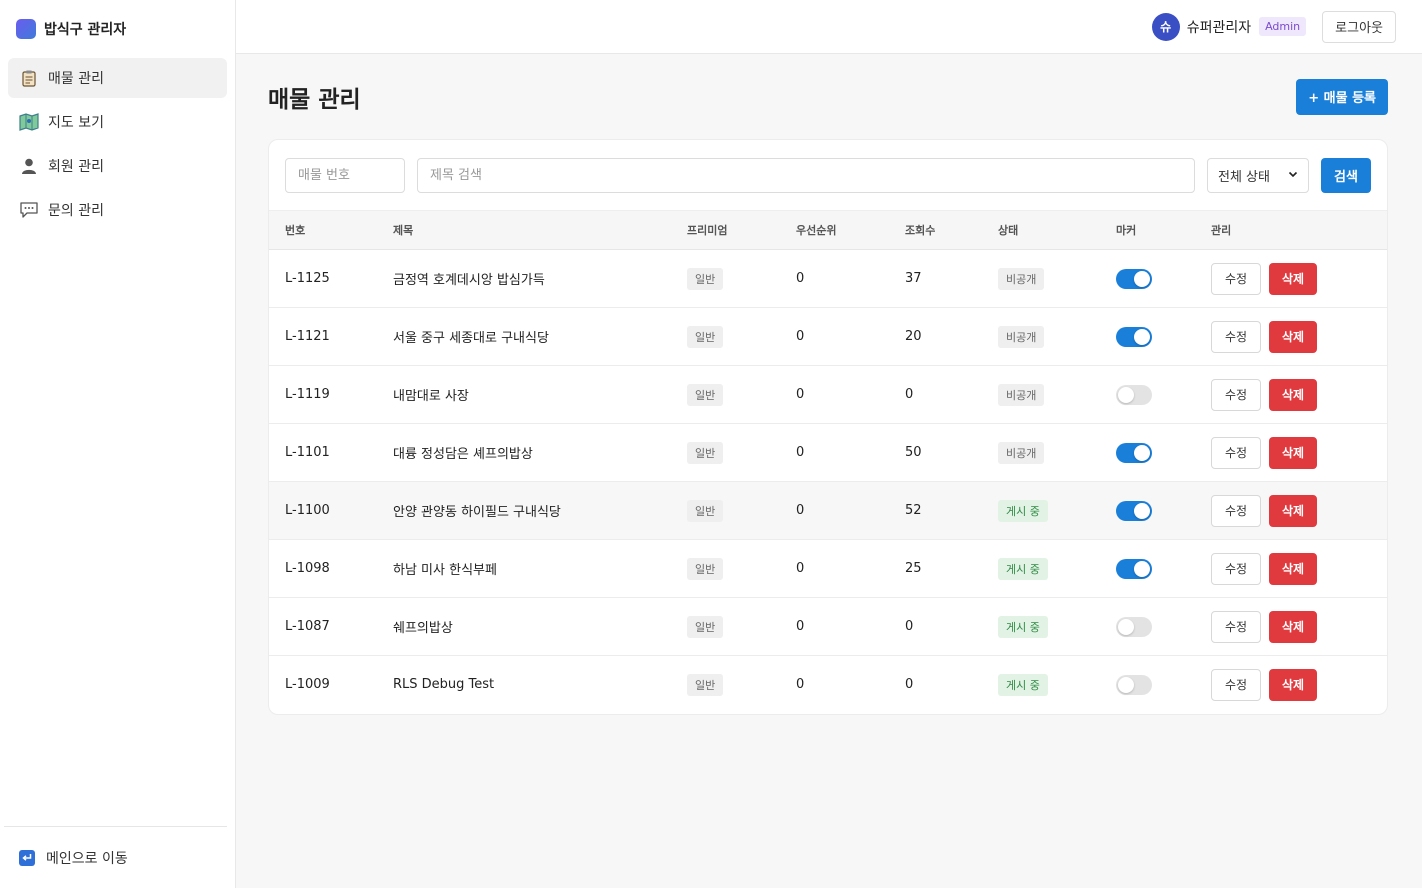 The width and height of the screenshot is (1422, 888). Describe the element at coordinates (828, 510) in the screenshot. I see `table-row: L-1100 안양 관양동 하이필드 구내식당 일반 0 52 게시 중 수정 삭제` at that location.